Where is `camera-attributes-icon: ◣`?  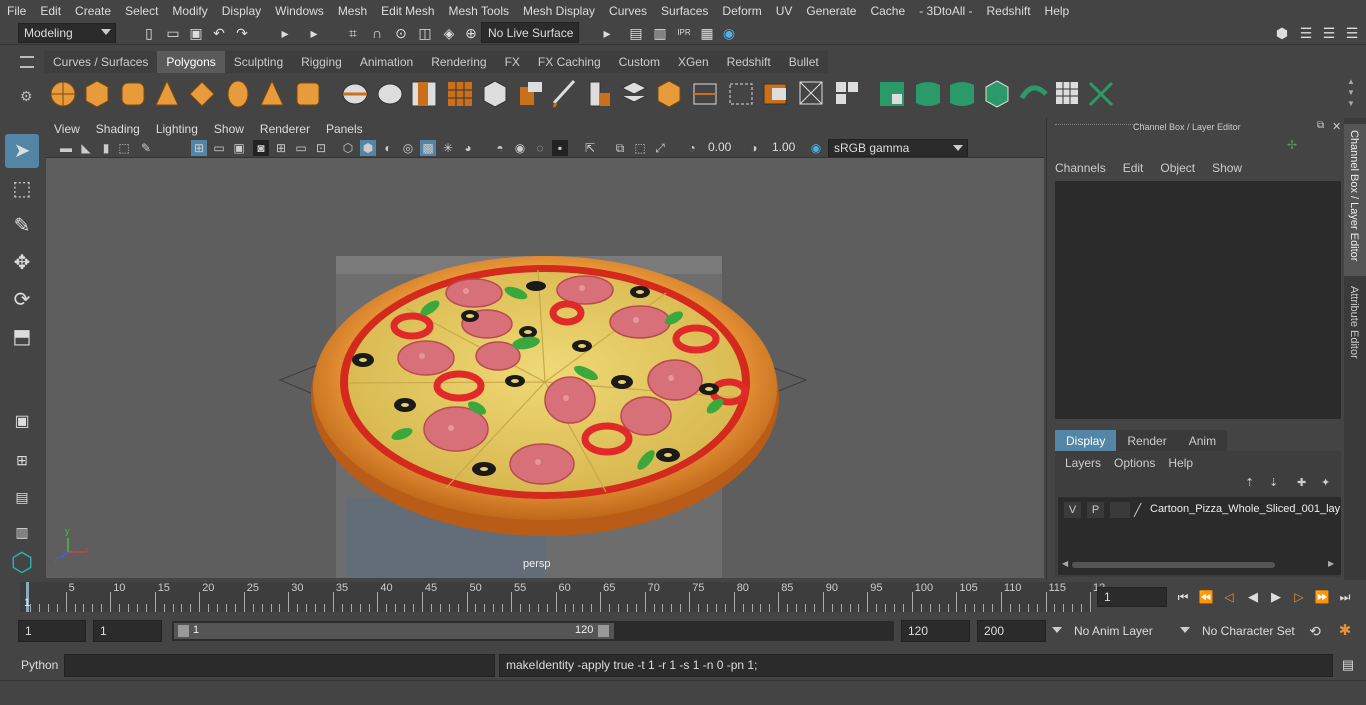
camera-attributes-icon: ◣ is located at coordinates (86, 148).